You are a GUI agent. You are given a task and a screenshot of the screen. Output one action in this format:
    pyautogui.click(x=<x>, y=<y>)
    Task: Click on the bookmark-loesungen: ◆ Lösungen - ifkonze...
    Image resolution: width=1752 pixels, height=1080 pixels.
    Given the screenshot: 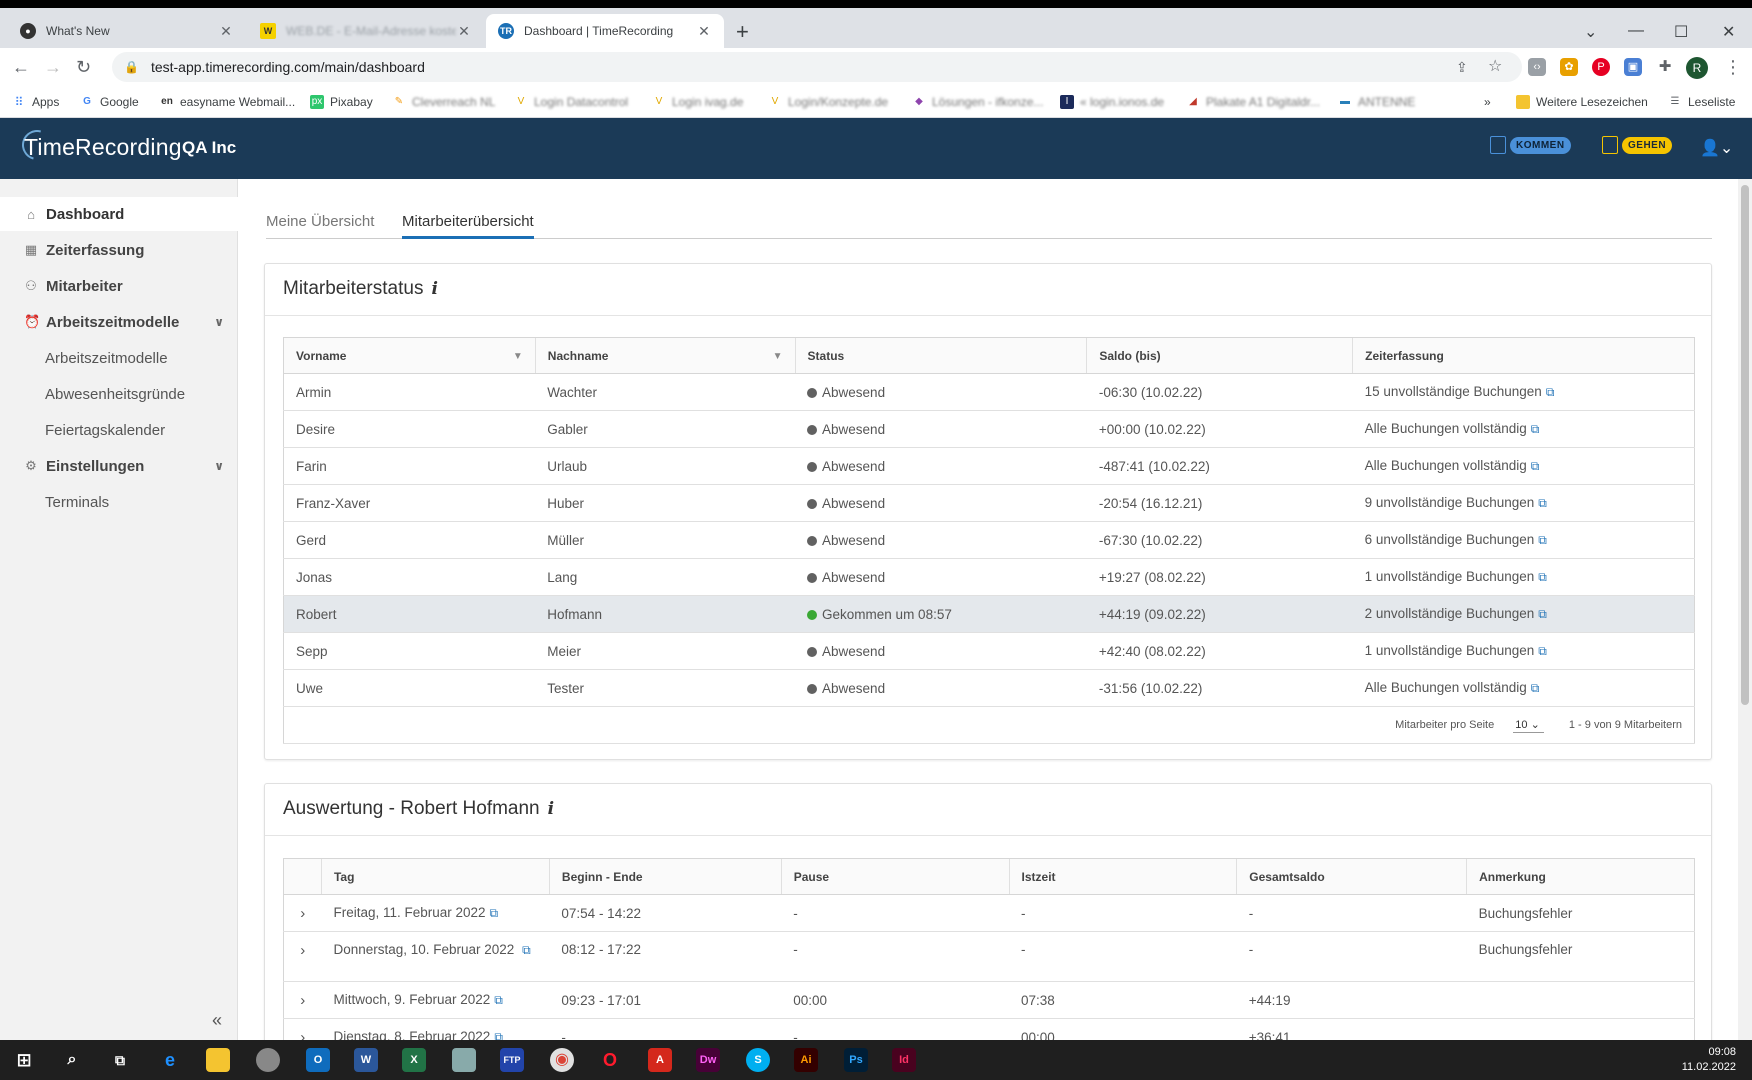 What is the action you would take?
    pyautogui.click(x=977, y=102)
    